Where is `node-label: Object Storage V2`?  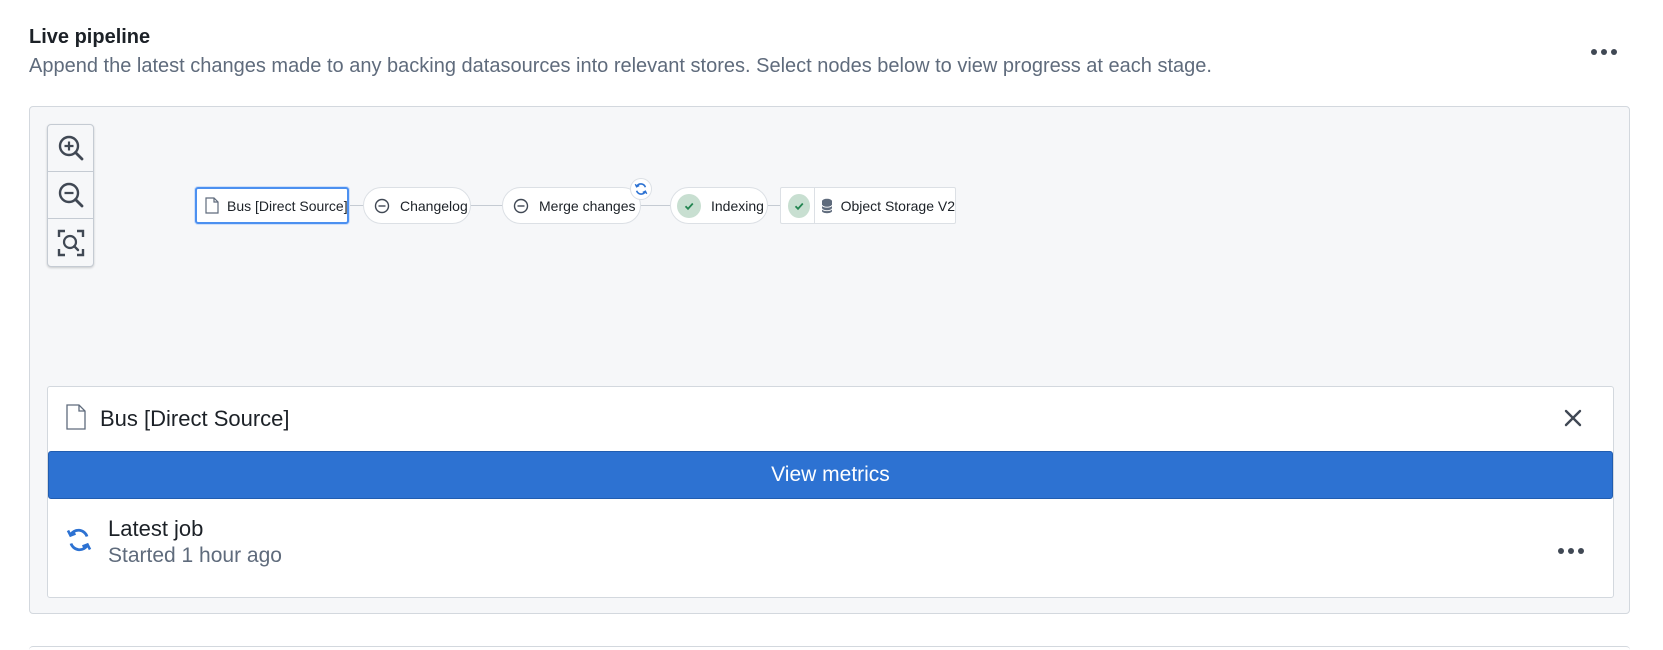 node-label: Object Storage V2 is located at coordinates (897, 205).